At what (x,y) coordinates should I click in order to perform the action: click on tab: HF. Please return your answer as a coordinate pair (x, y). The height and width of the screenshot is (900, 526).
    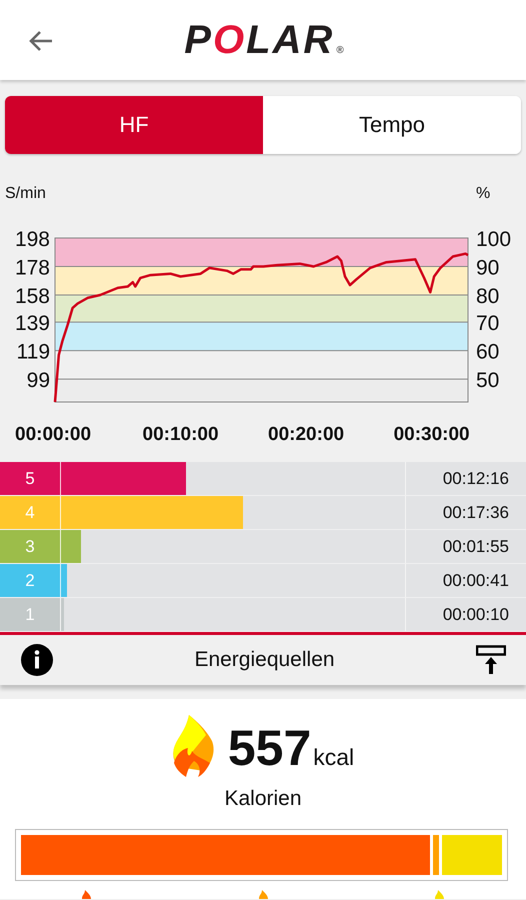
    Looking at the image, I should click on (134, 125).